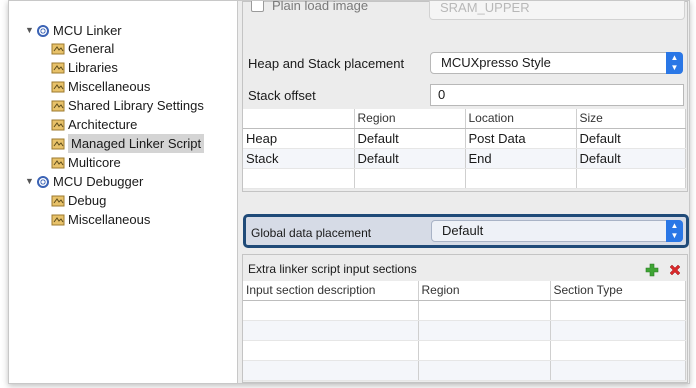 The width and height of the screenshot is (696, 388). I want to click on table-row: Heap Default Post Data Default, so click(464, 138).